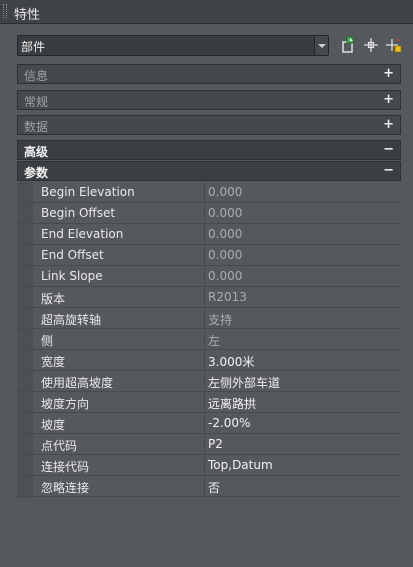 The image size is (413, 567). What do you see at coordinates (77, 383) in the screenshot?
I see `property-name: 使用超高坡度` at bounding box center [77, 383].